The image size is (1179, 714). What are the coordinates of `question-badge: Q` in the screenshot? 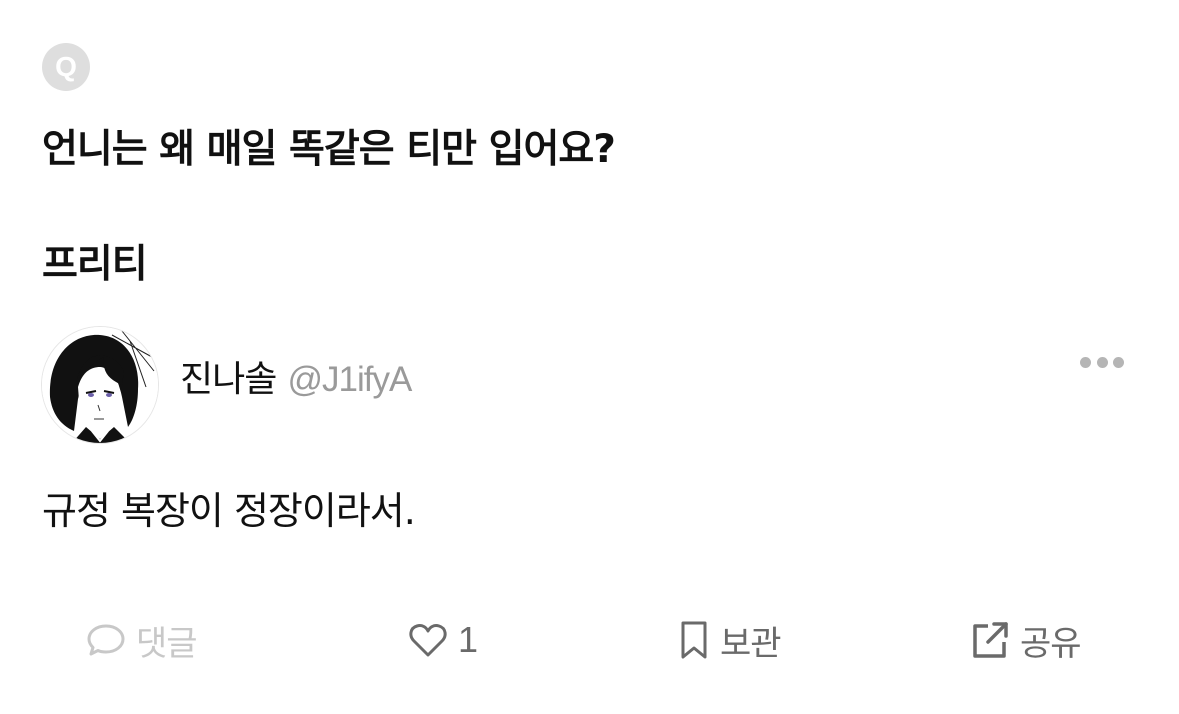 It's located at (66, 67).